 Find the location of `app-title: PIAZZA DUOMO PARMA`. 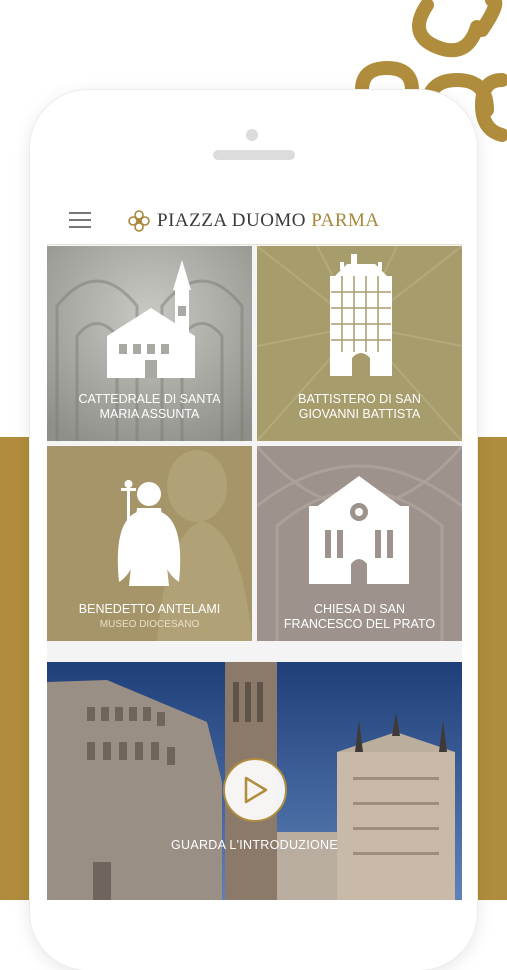

app-title: PIAZZA DUOMO PARMA is located at coordinates (268, 221).